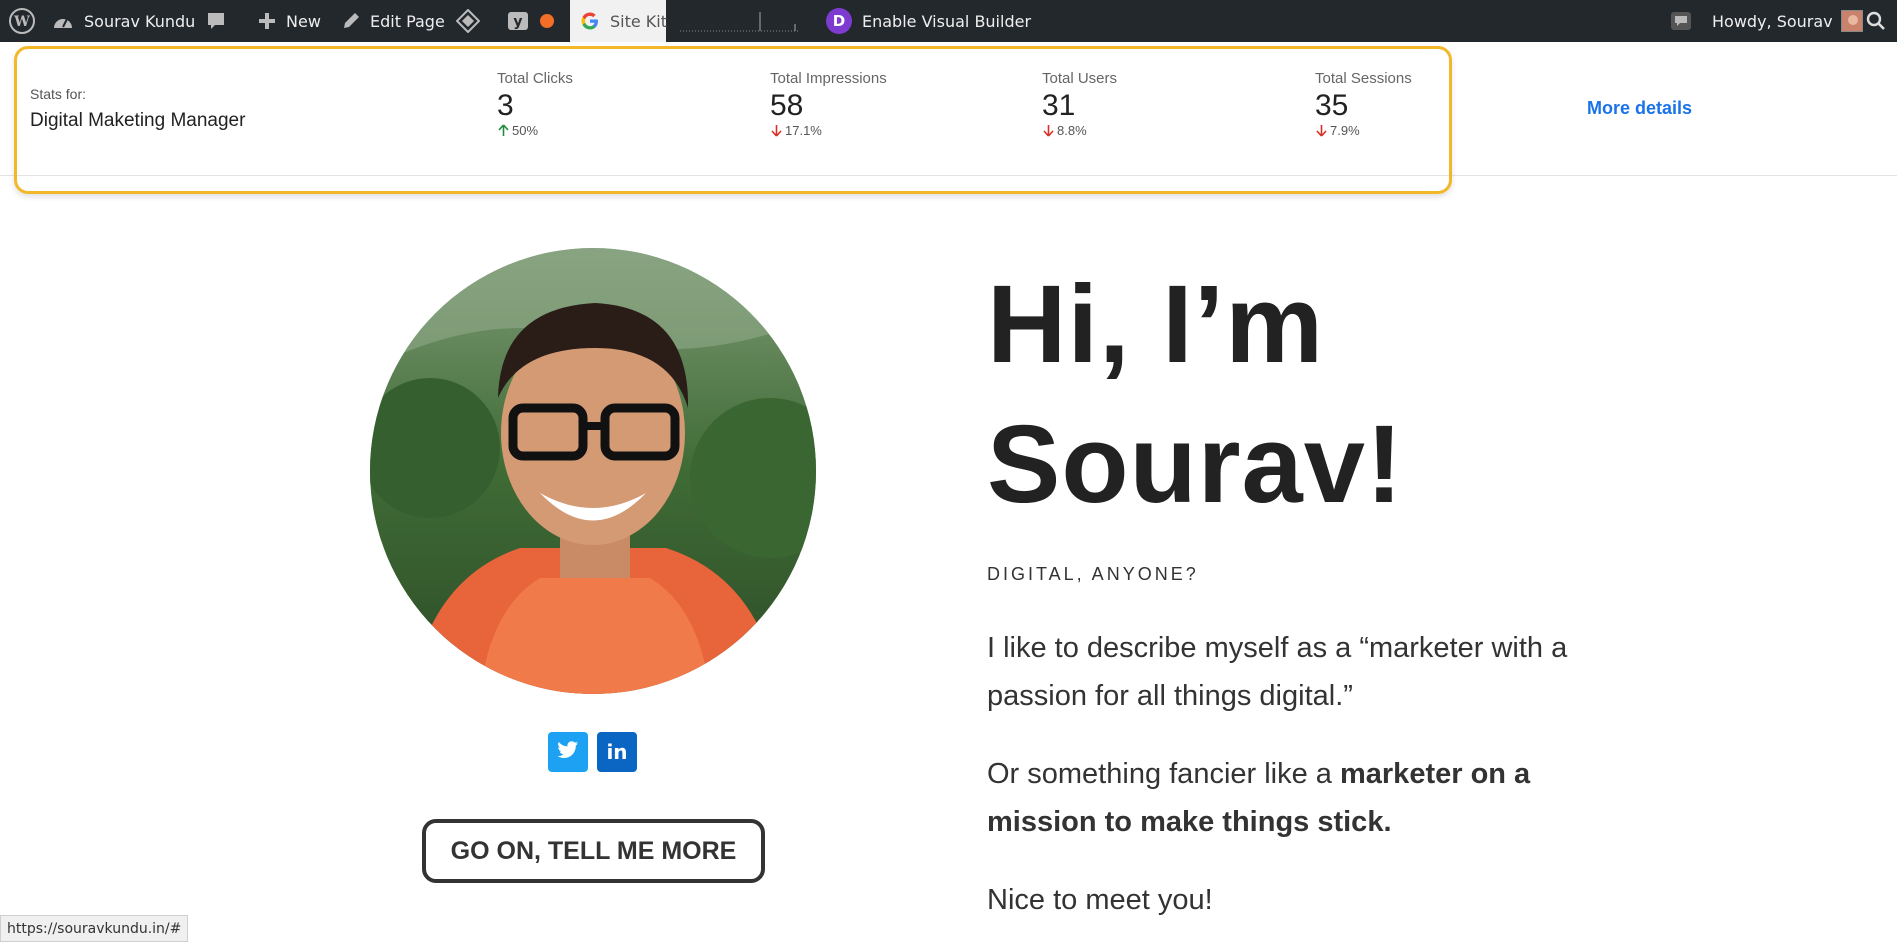 This screenshot has width=1897, height=942. I want to click on google-g-icon, so click(590, 21).